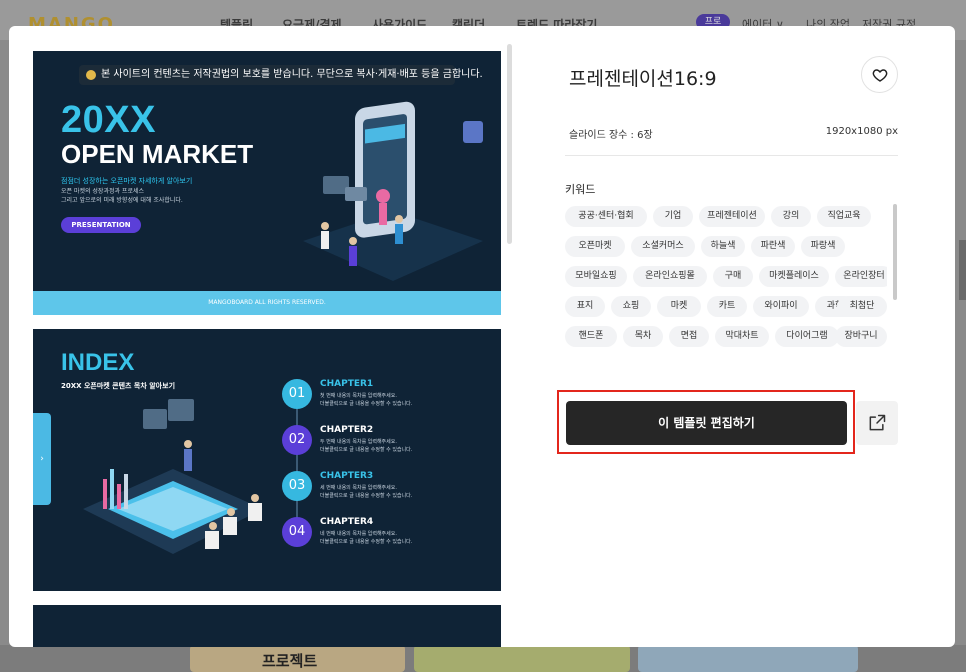 The width and height of the screenshot is (966, 672). I want to click on chapter-title: CHAPTER3, so click(347, 476).